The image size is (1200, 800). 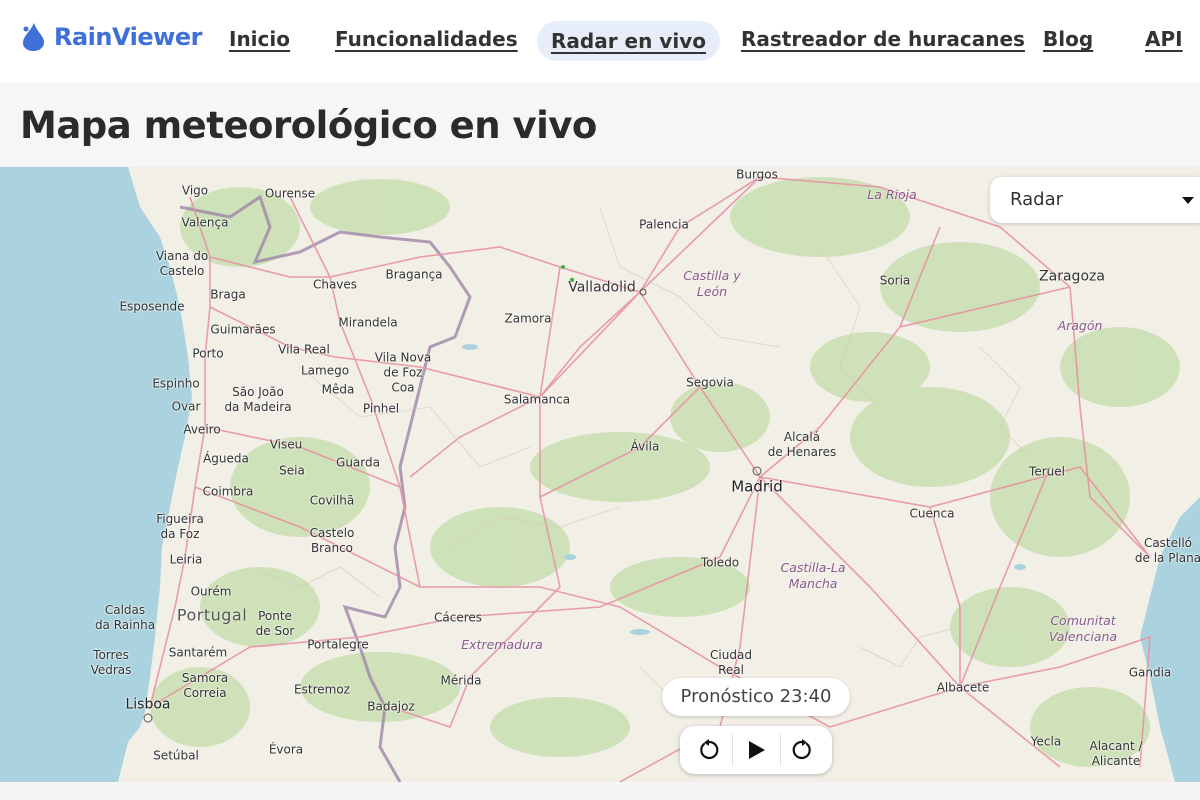 I want to click on logo: RainViewer, so click(x=111, y=37).